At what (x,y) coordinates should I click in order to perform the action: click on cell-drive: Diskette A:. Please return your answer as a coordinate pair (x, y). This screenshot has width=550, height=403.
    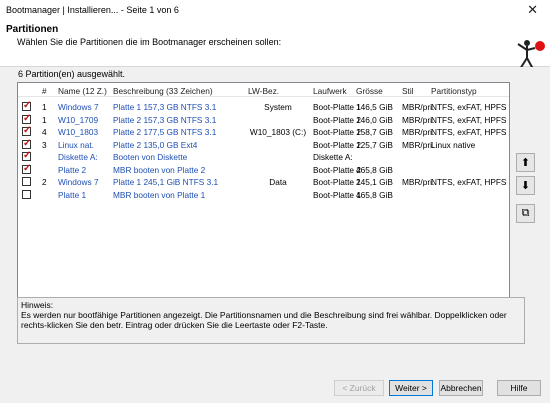
    Looking at the image, I should click on (333, 157).